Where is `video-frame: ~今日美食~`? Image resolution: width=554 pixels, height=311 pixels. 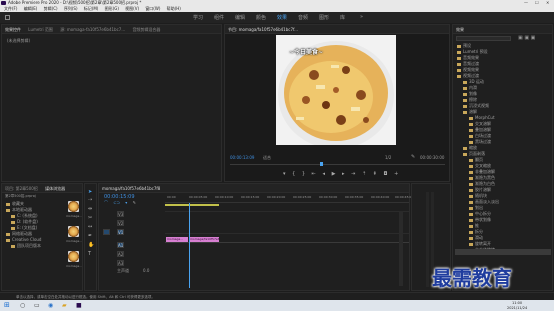
video-frame: ~今日美食~ is located at coordinates (336, 90).